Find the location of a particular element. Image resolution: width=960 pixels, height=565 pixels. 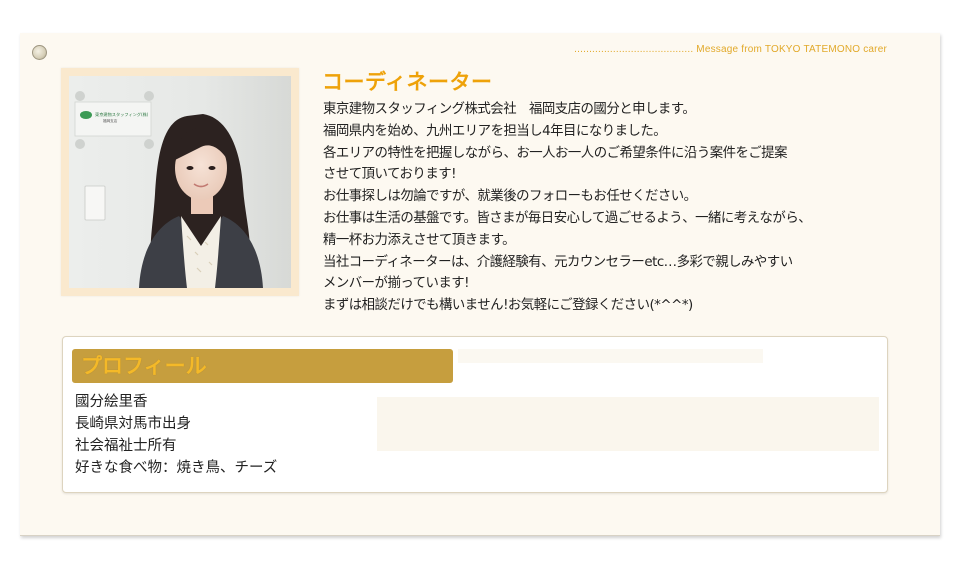

message-line: 東京建物スタッフィング株式会社 福岡支店の國分と申します。 is located at coordinates (509, 109).